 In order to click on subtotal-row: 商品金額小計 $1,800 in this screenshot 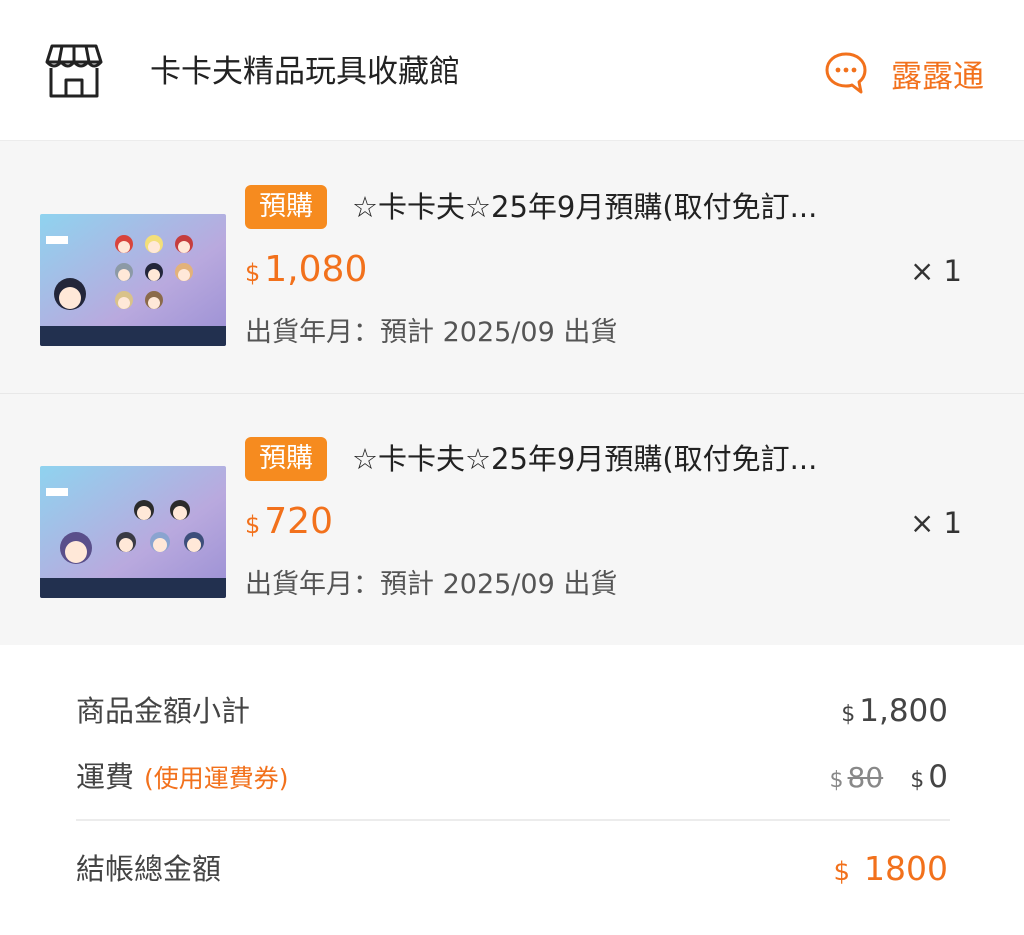, I will do `click(512, 711)`.